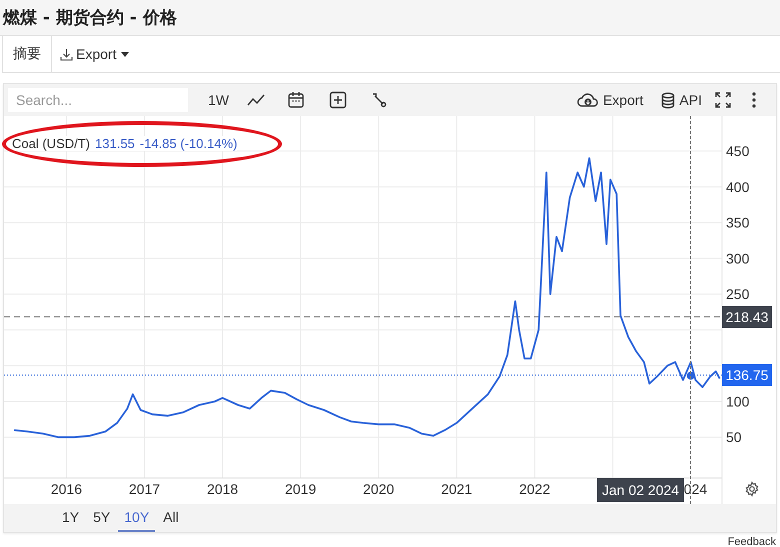  Describe the element at coordinates (256, 100) in the screenshot. I see `line-chart-icon` at that location.